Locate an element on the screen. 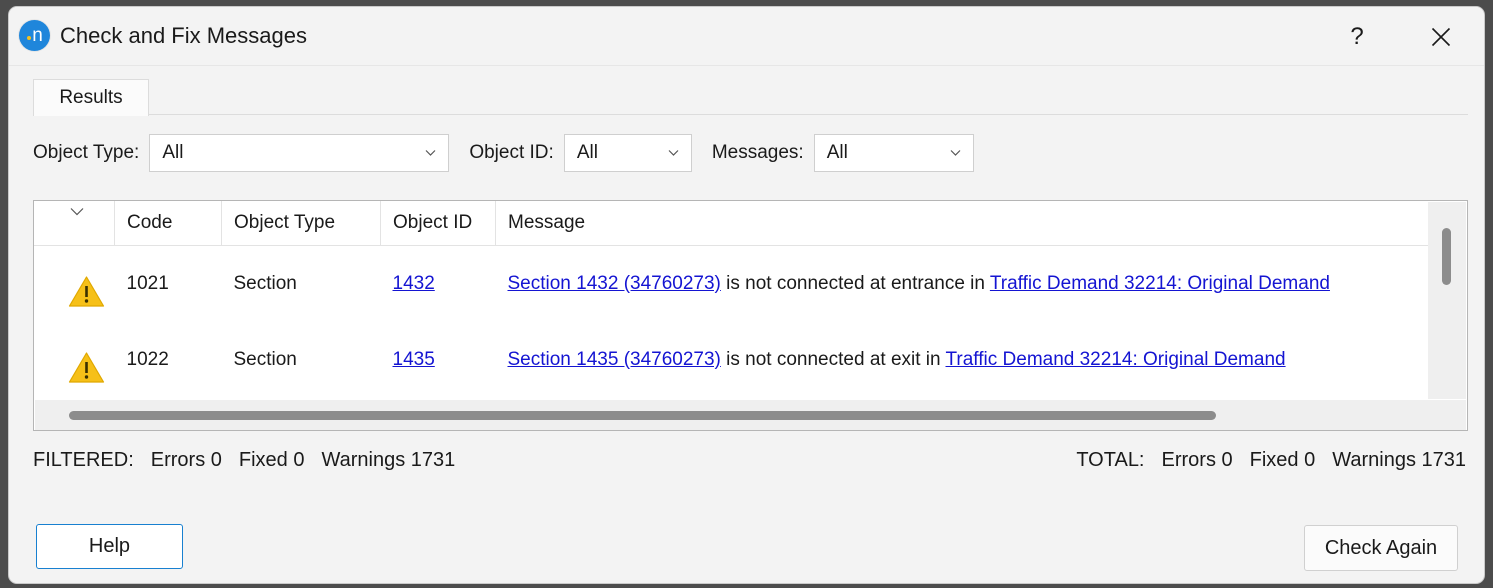 The image size is (1493, 588). message-text: is not connected at exit in is located at coordinates (833, 359).